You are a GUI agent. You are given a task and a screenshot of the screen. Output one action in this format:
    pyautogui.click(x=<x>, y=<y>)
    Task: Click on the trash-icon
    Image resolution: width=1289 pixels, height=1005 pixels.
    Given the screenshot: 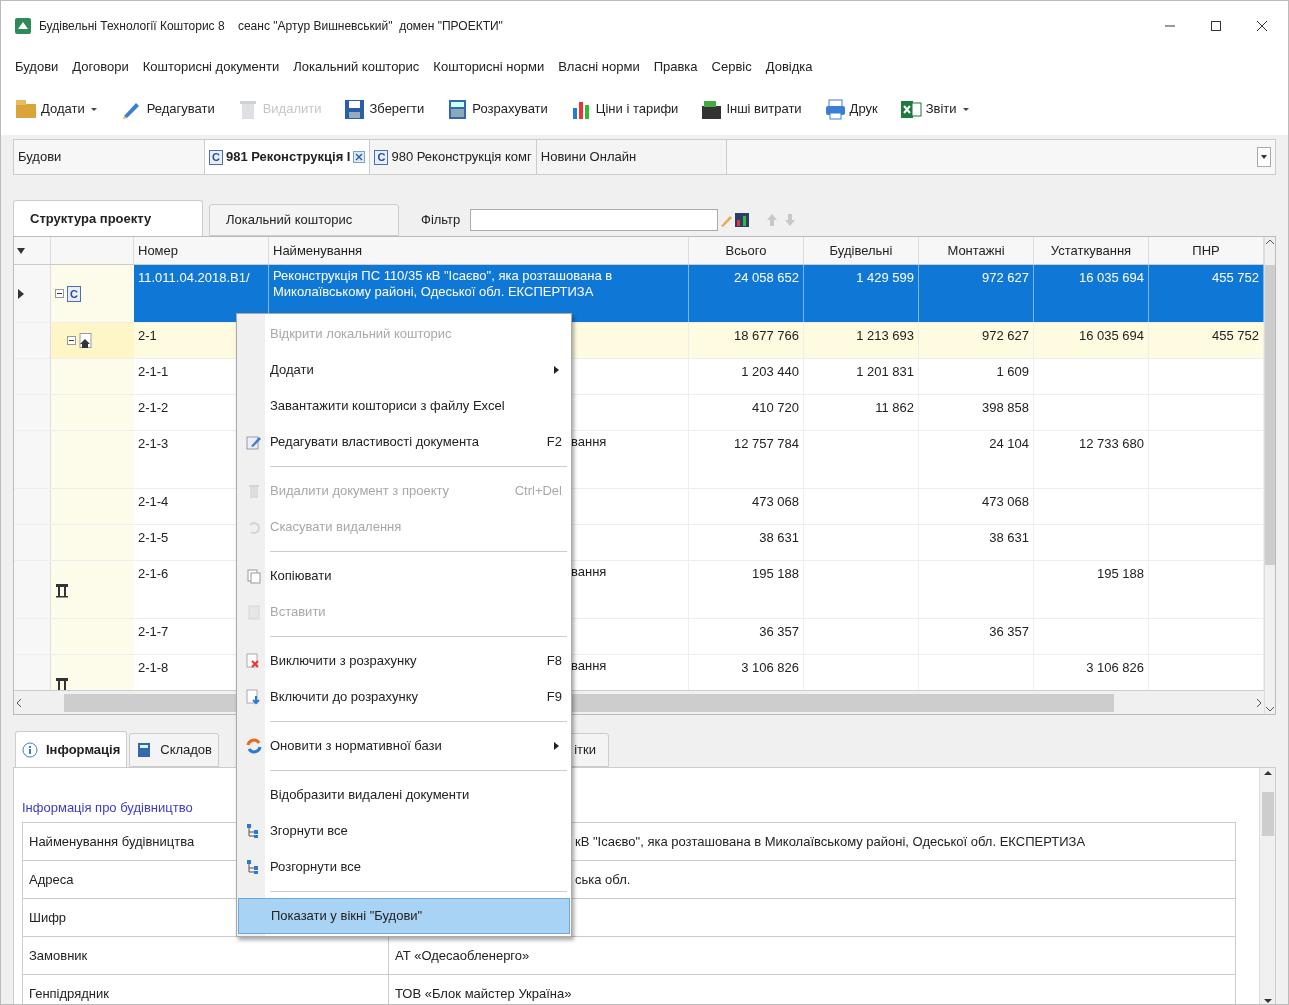 What is the action you would take?
    pyautogui.click(x=254, y=491)
    